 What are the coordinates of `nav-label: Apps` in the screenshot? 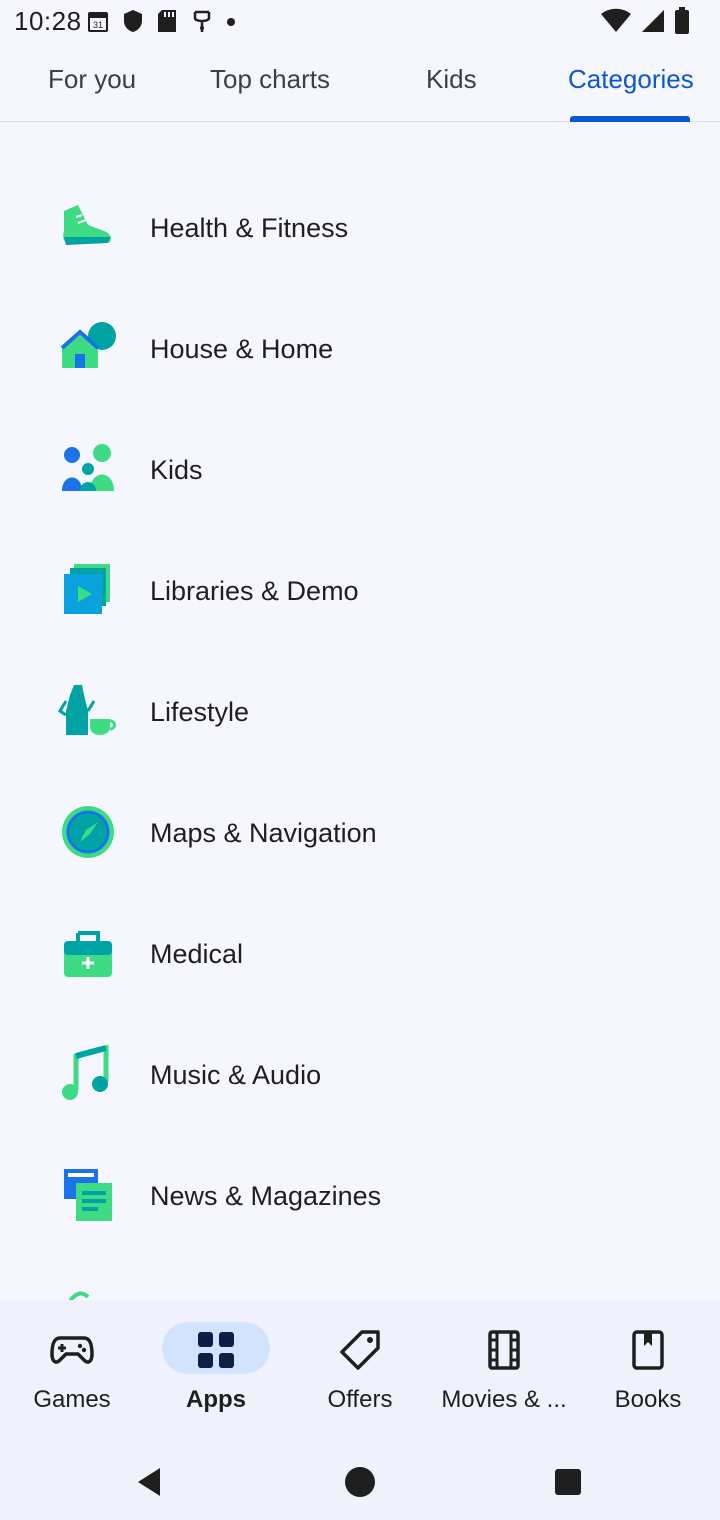 It's located at (216, 1399).